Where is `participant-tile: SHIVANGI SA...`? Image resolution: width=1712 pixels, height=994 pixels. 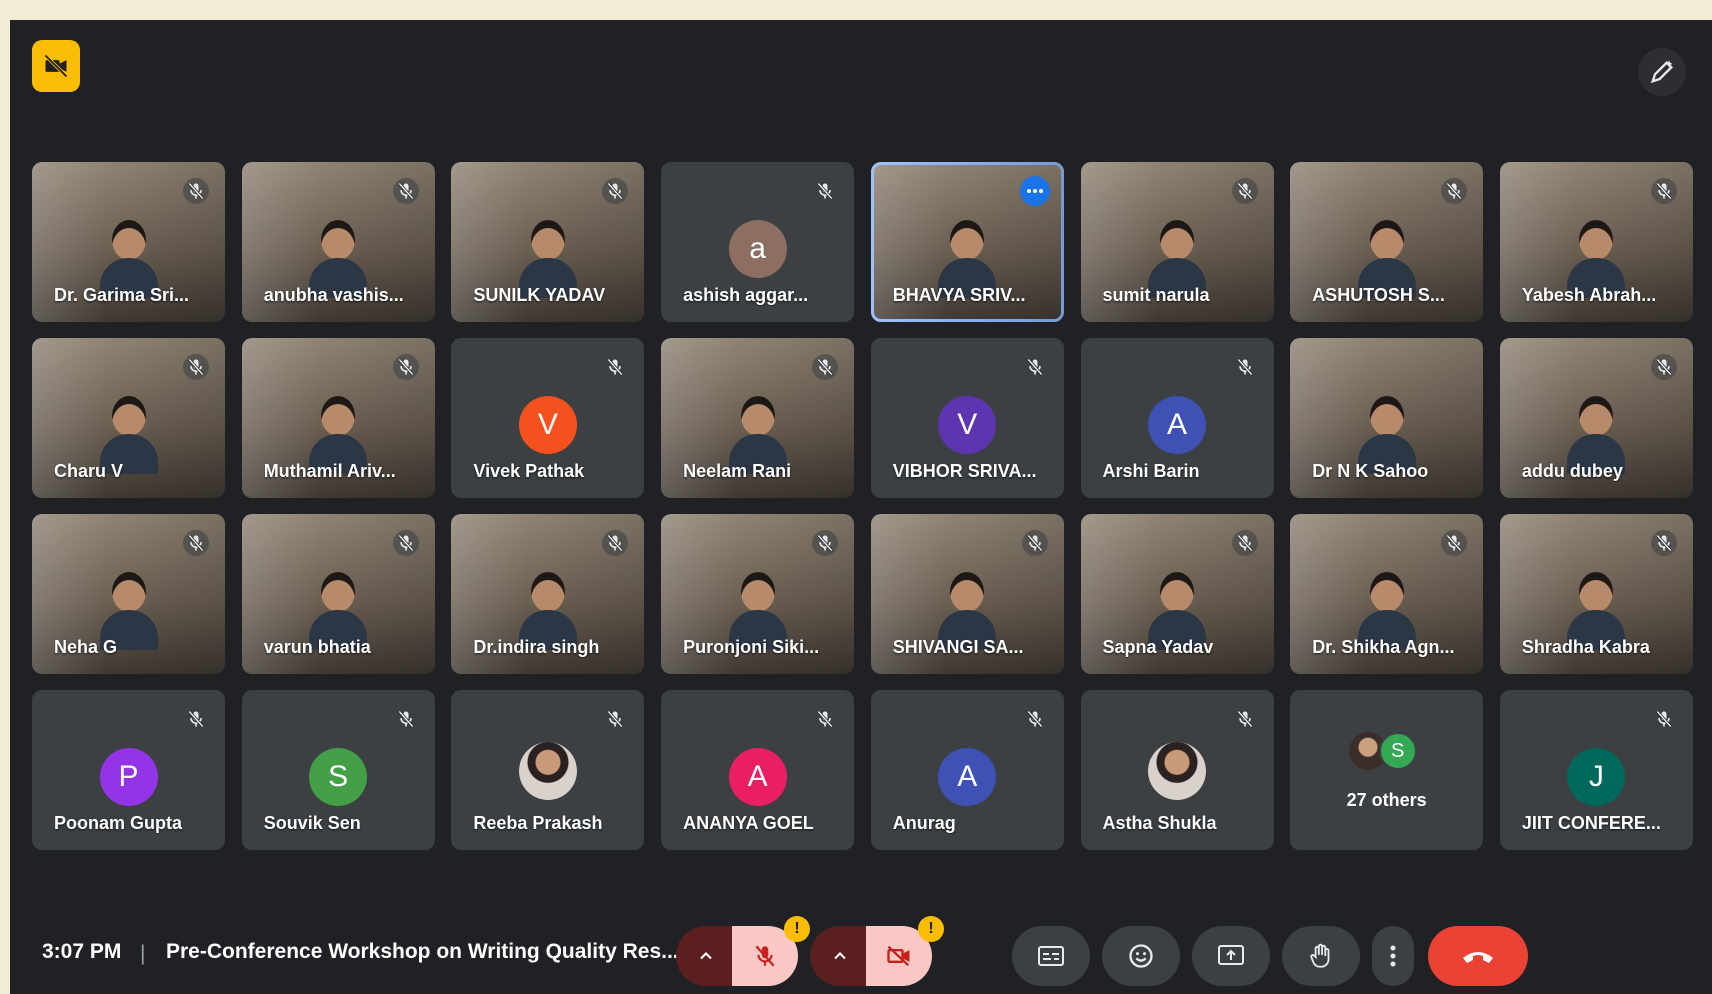 participant-tile: SHIVANGI SA... is located at coordinates (967, 594).